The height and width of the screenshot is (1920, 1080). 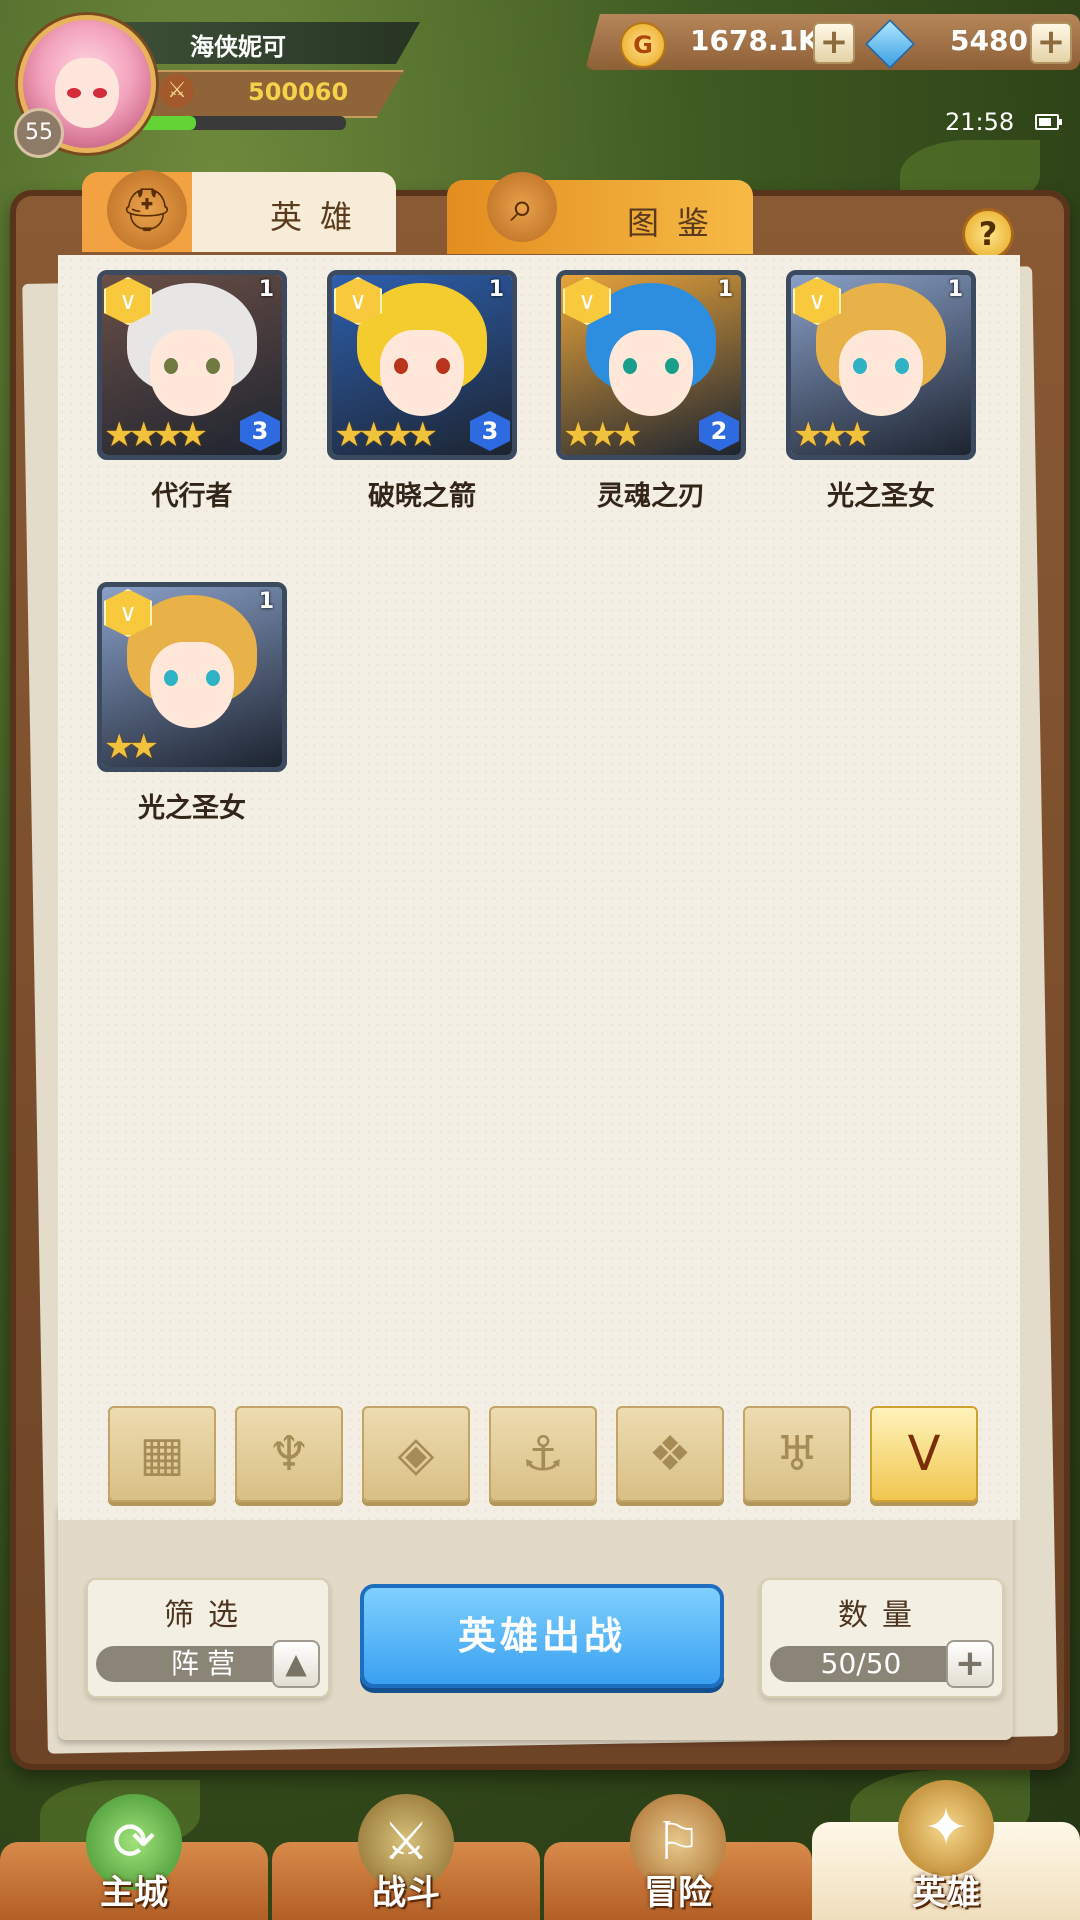 I want to click on hero-name: 破晓之箭, so click(x=422, y=496).